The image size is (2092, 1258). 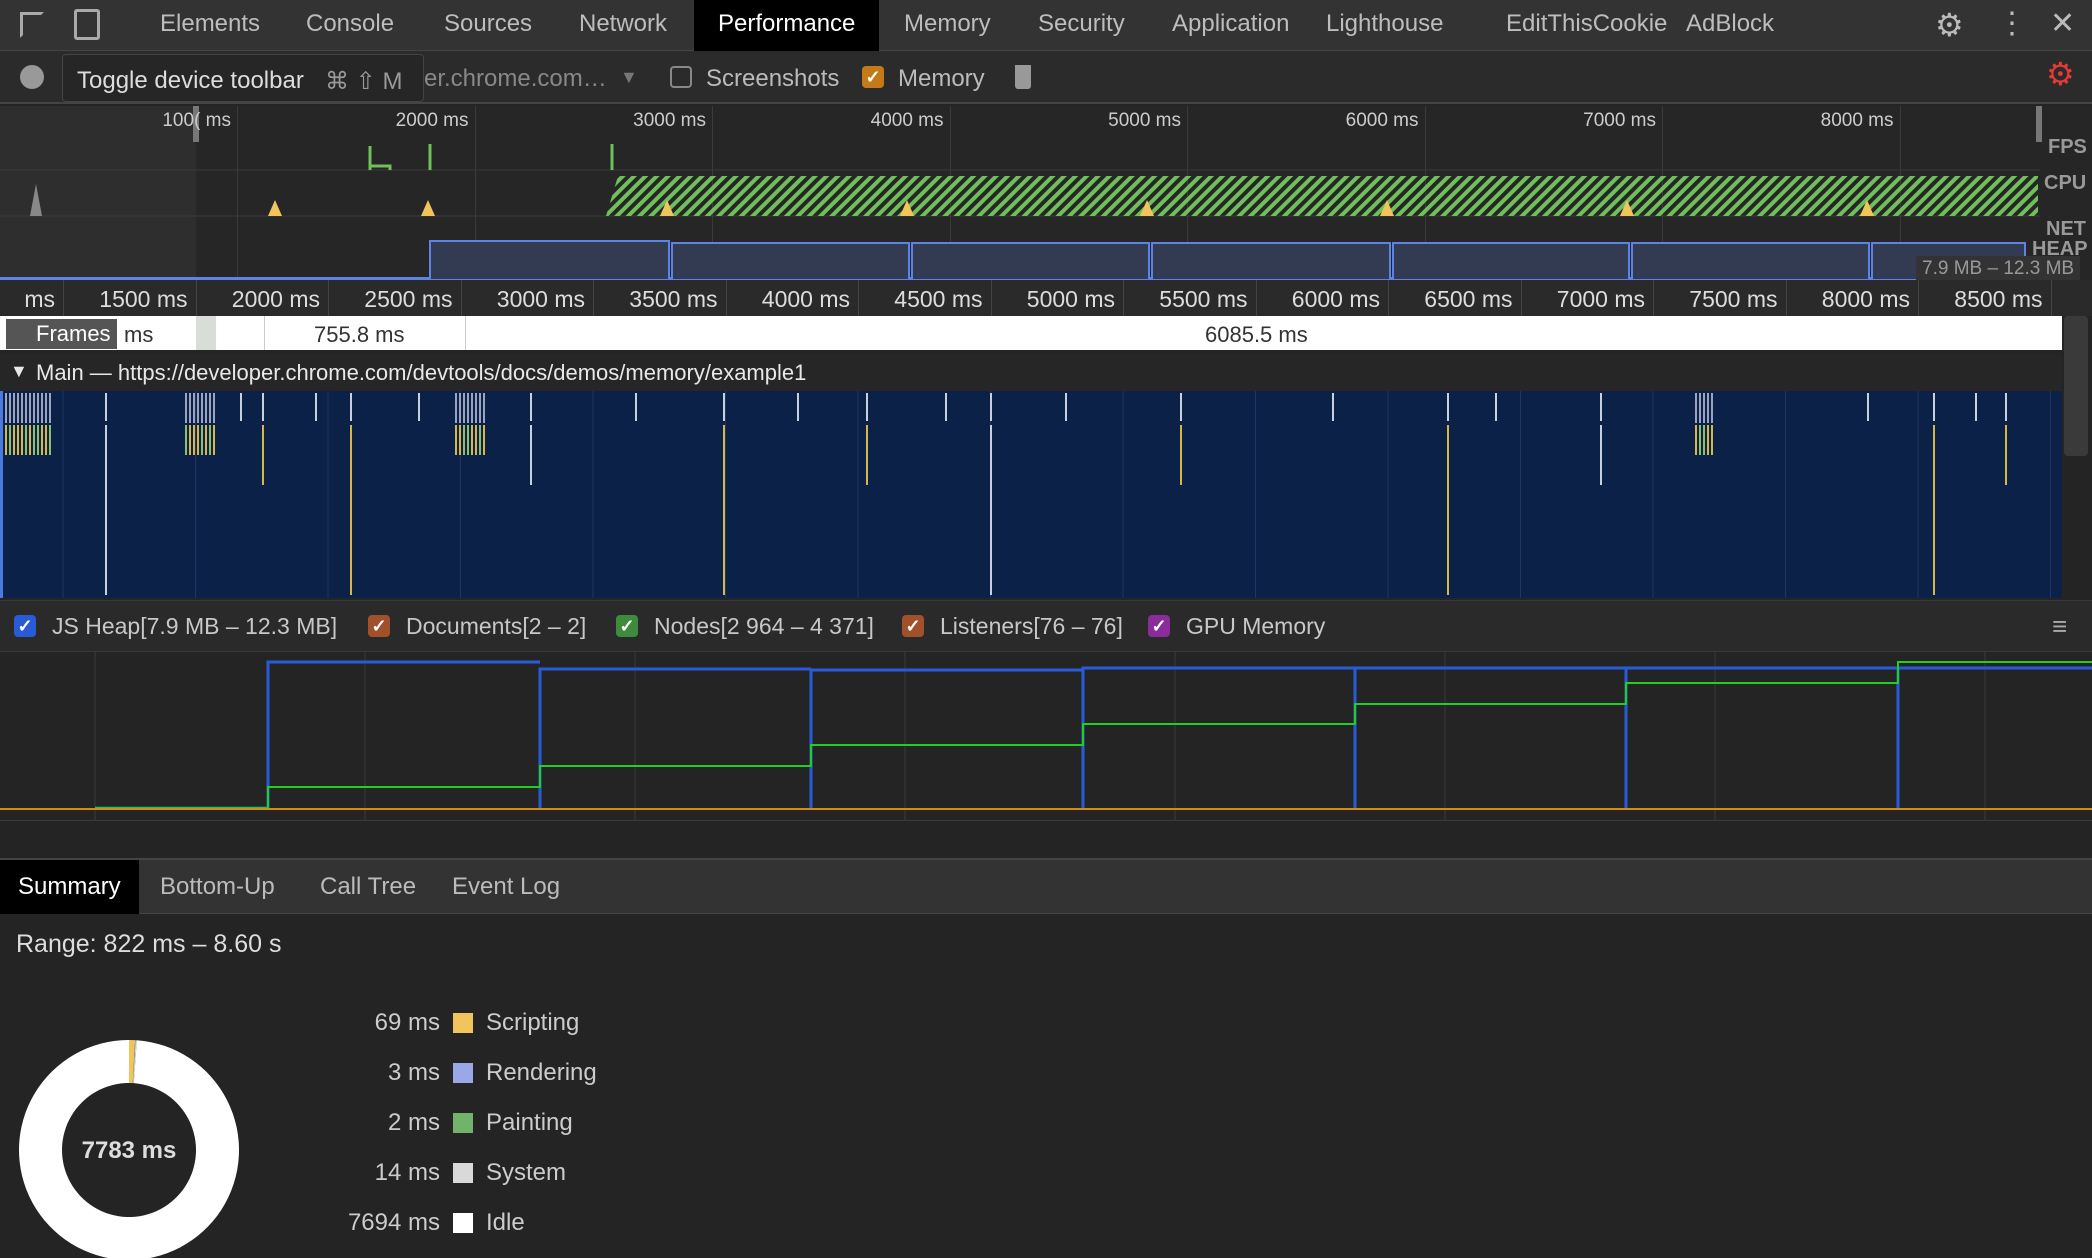 What do you see at coordinates (623, 25) in the screenshot?
I see `tab-network: Network` at bounding box center [623, 25].